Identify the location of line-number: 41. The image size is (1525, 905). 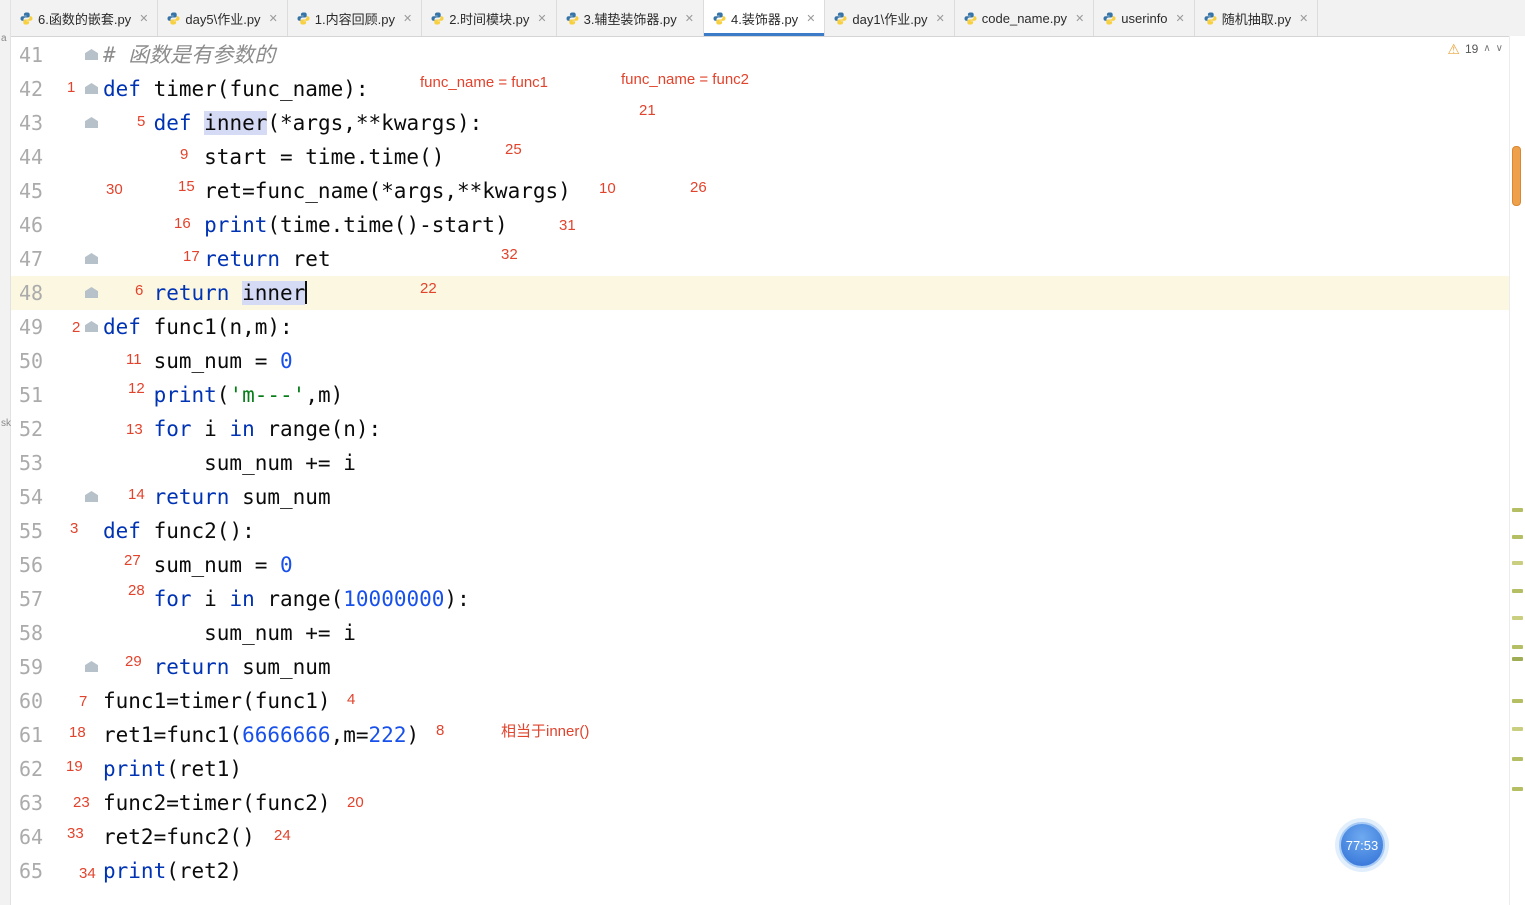
(57, 55).